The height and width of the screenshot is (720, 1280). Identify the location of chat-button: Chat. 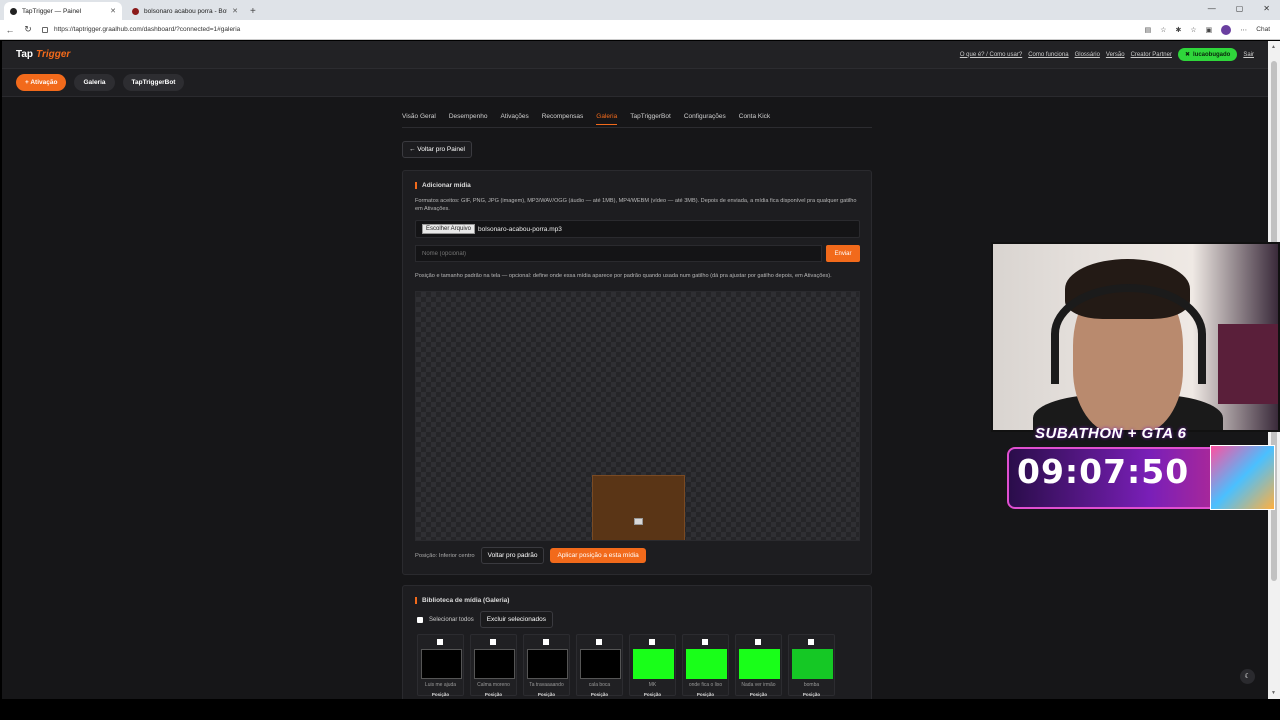
(1263, 29).